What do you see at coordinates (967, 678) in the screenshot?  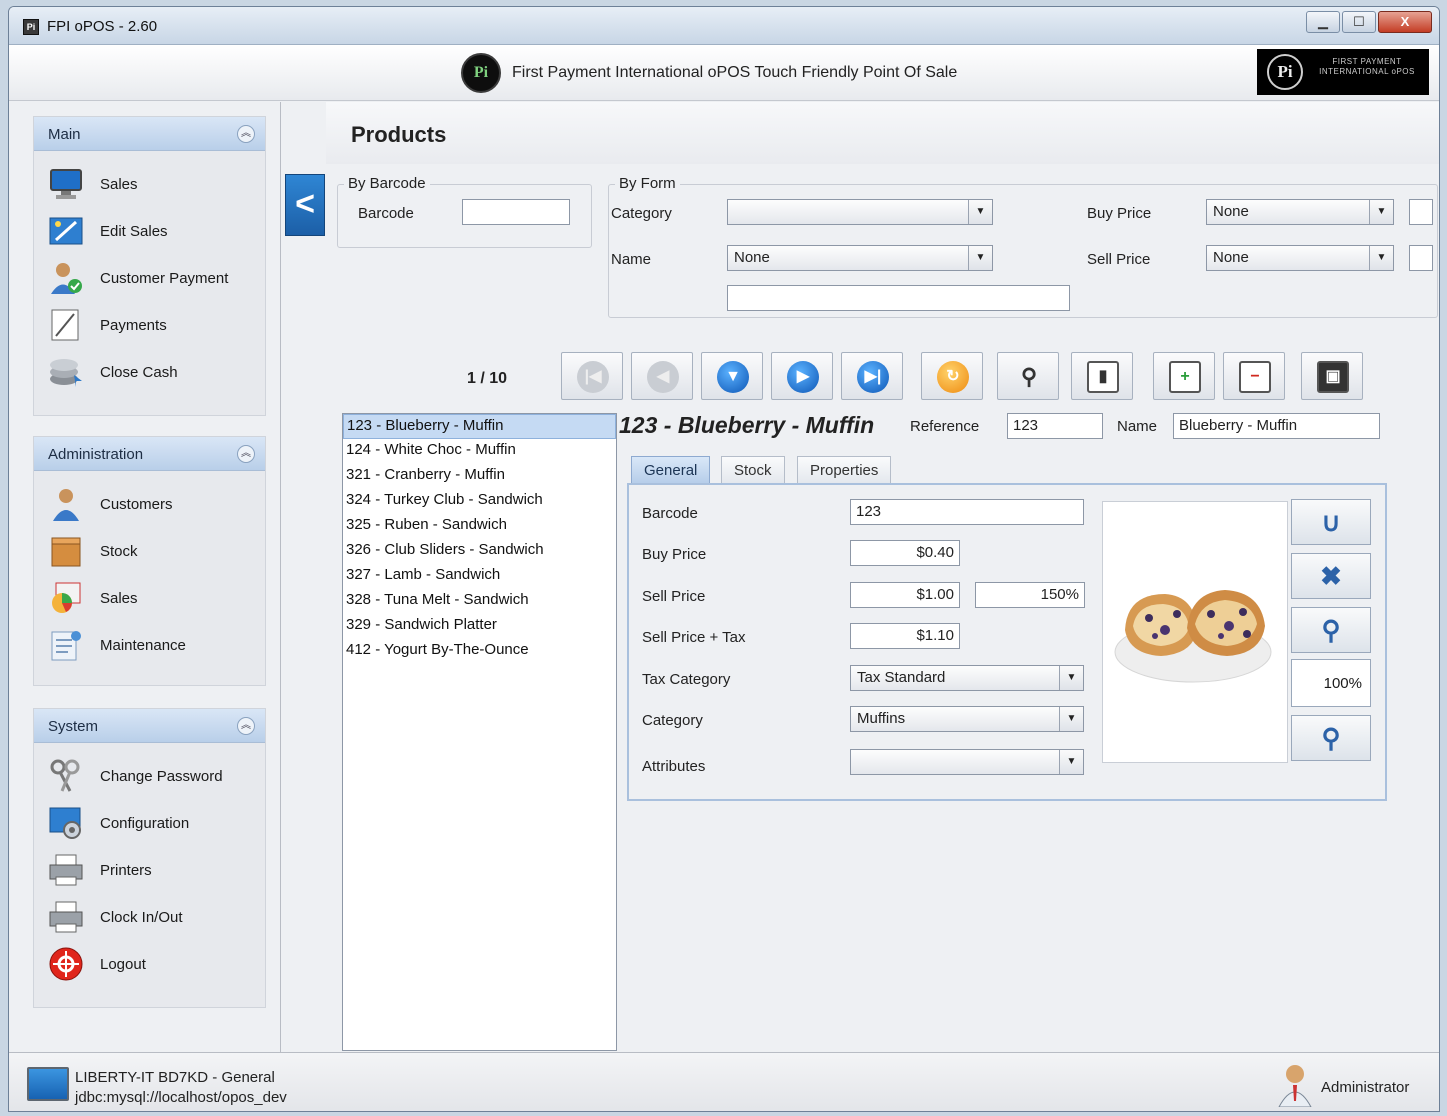 I see `tax-category-select: Tax Standard ▼` at bounding box center [967, 678].